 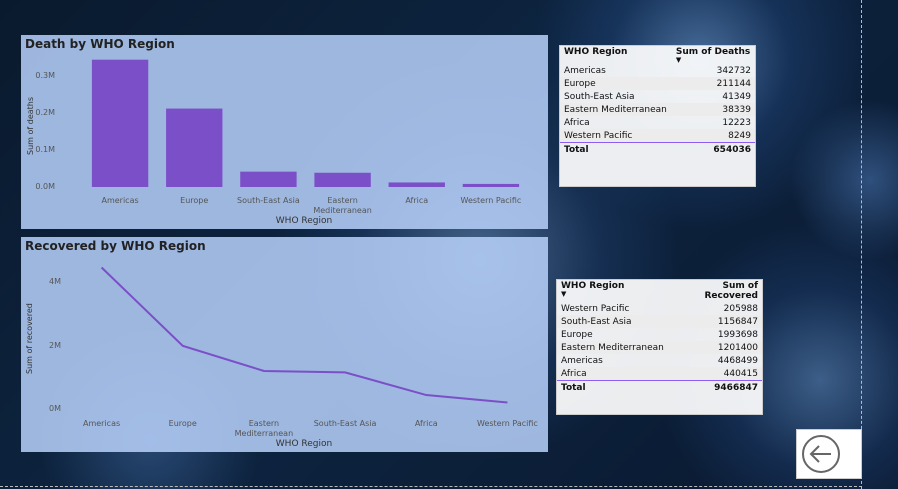 I want to click on recovered-table-header: WHO Region ▼ Sum of Recovered, so click(x=659, y=291).